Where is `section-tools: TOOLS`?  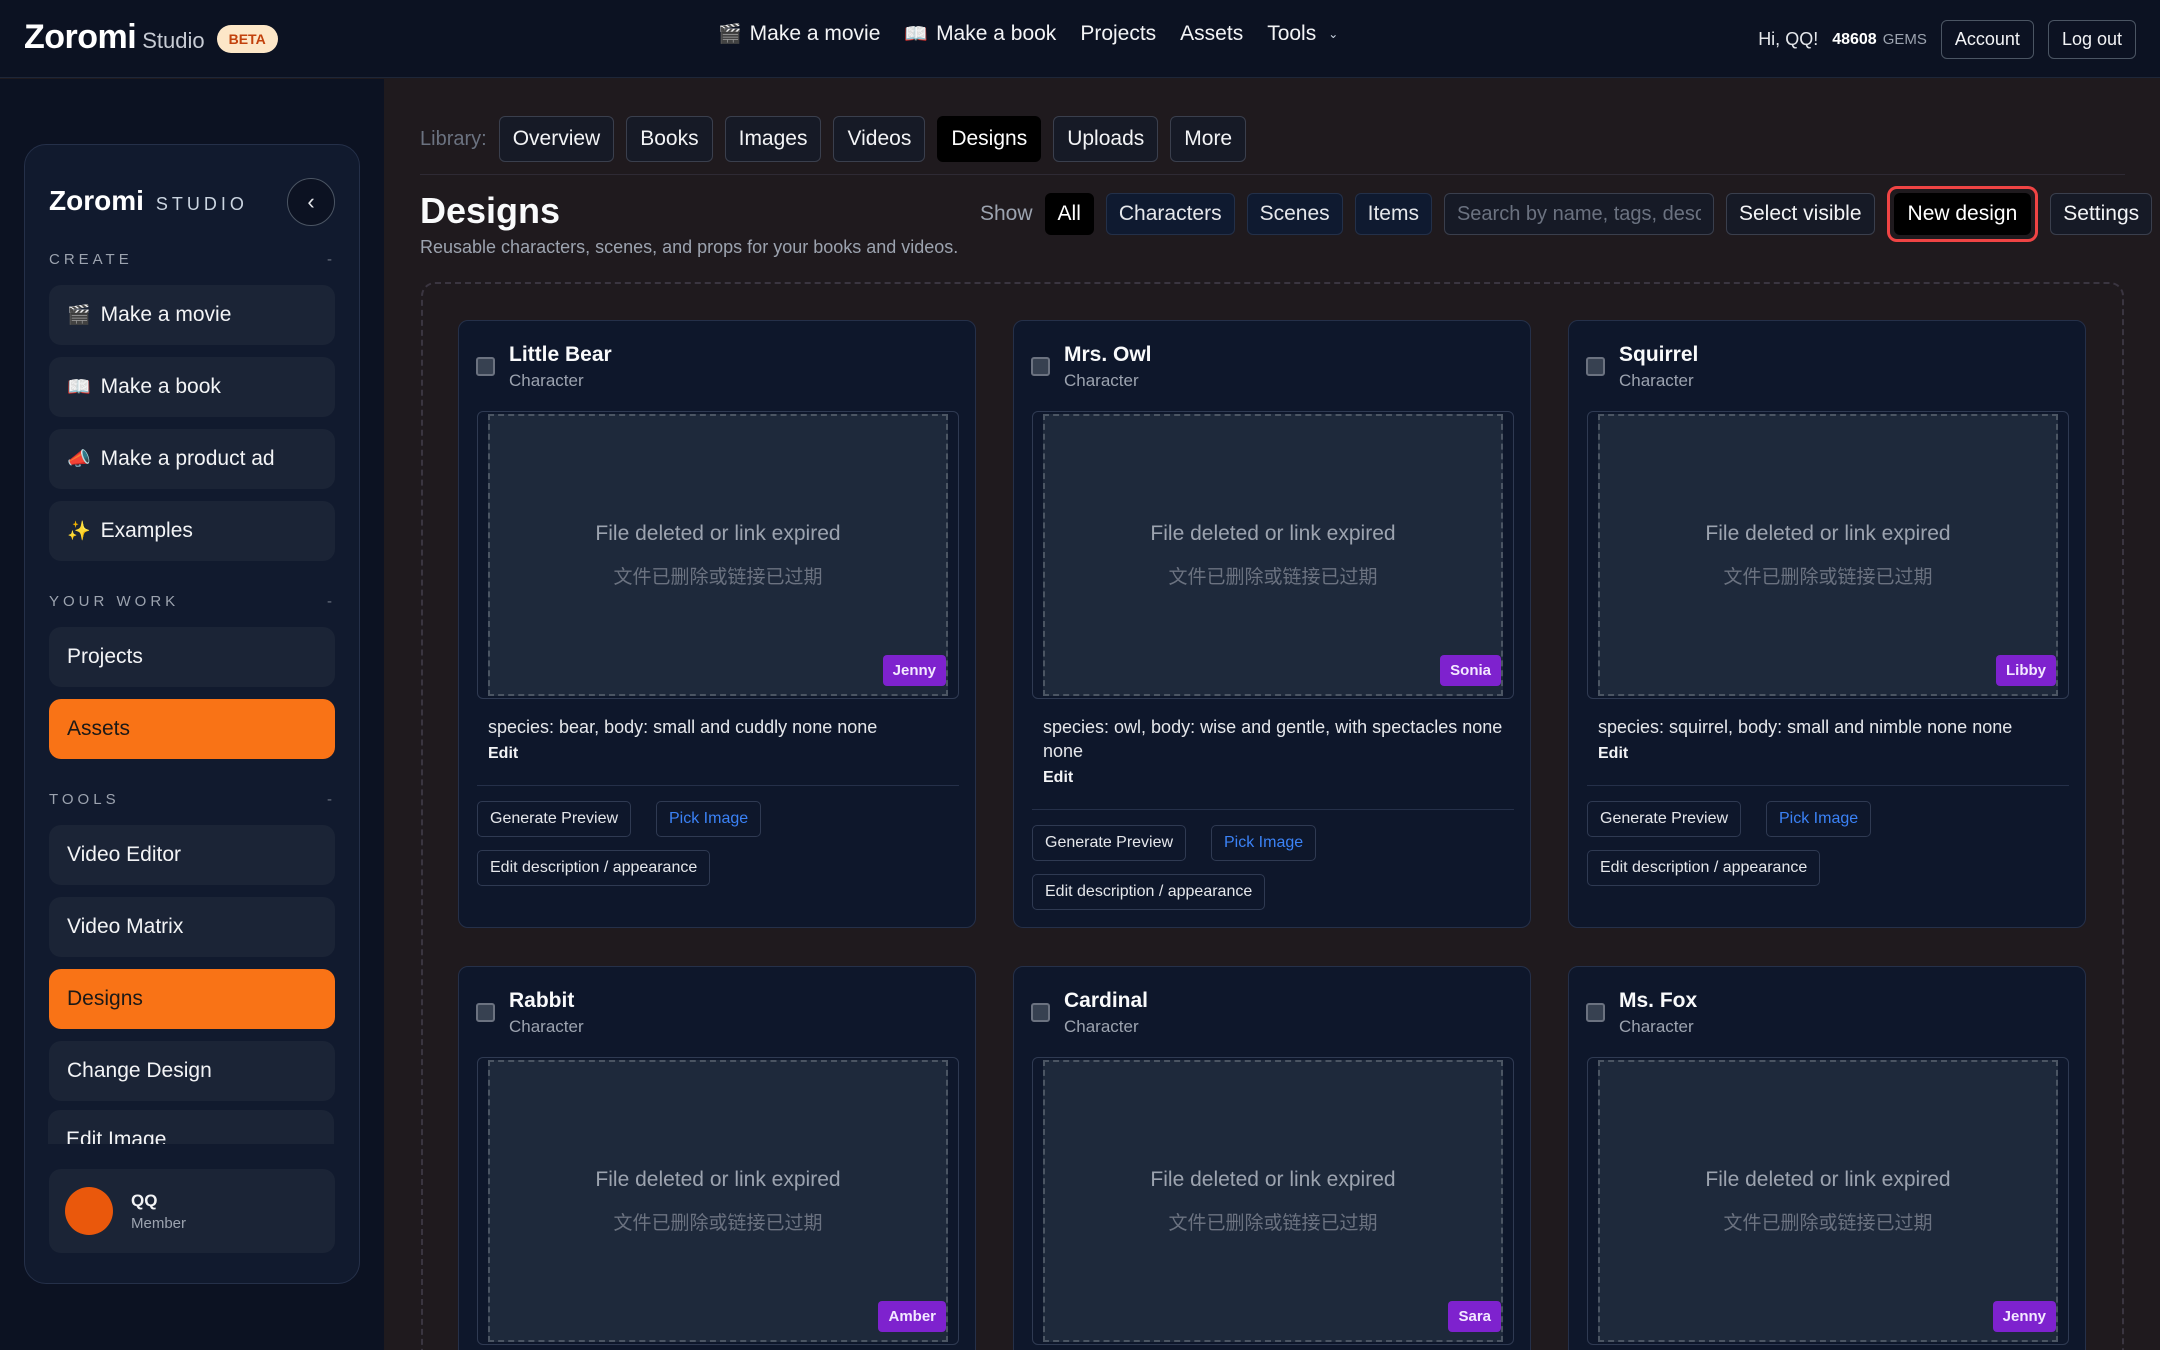
section-tools: TOOLS is located at coordinates (84, 799).